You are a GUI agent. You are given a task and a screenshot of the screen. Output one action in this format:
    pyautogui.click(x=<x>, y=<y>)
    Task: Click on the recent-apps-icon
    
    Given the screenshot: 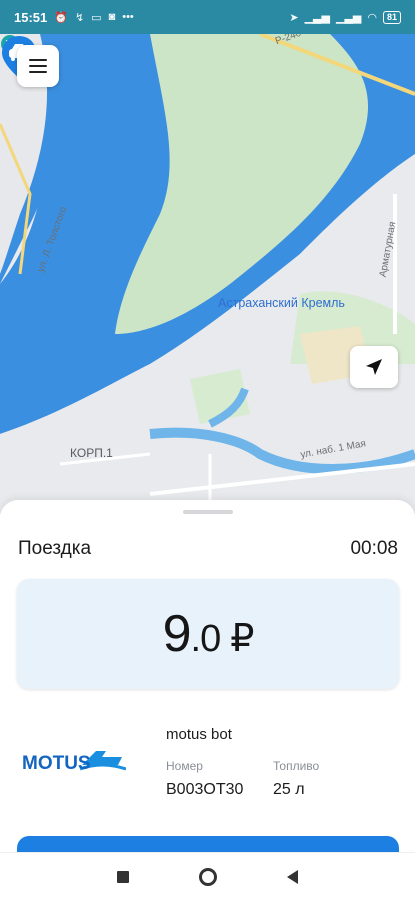 What is the action you would take?
    pyautogui.click(x=123, y=876)
    